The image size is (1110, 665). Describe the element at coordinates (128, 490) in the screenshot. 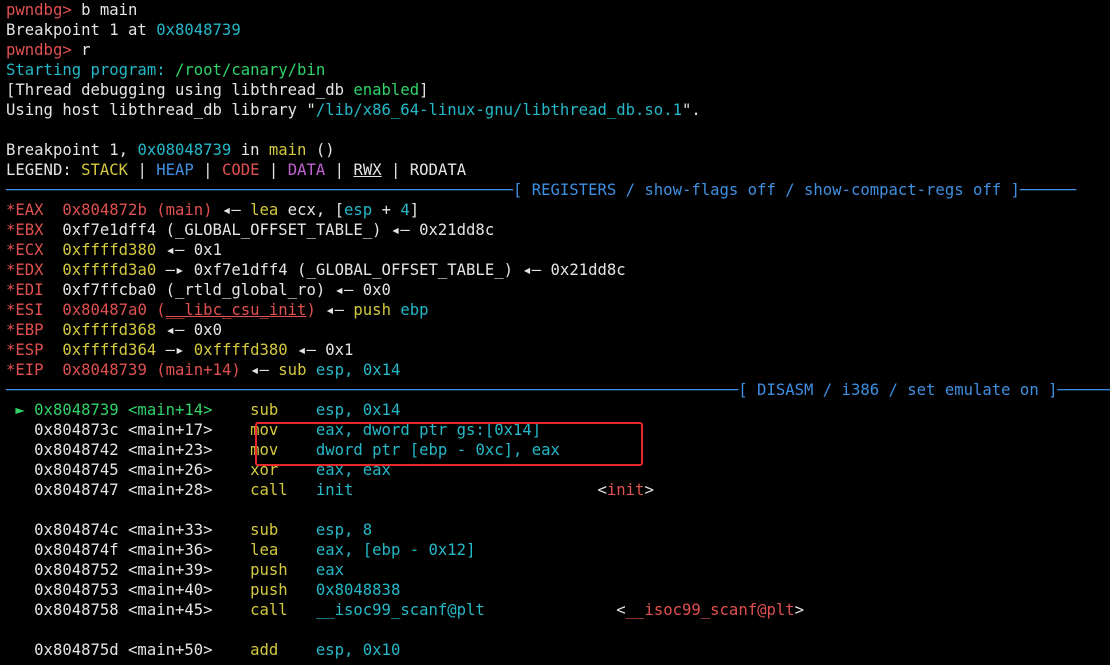

I see `terminal-segment: 0x8048747 <main+28>` at that location.